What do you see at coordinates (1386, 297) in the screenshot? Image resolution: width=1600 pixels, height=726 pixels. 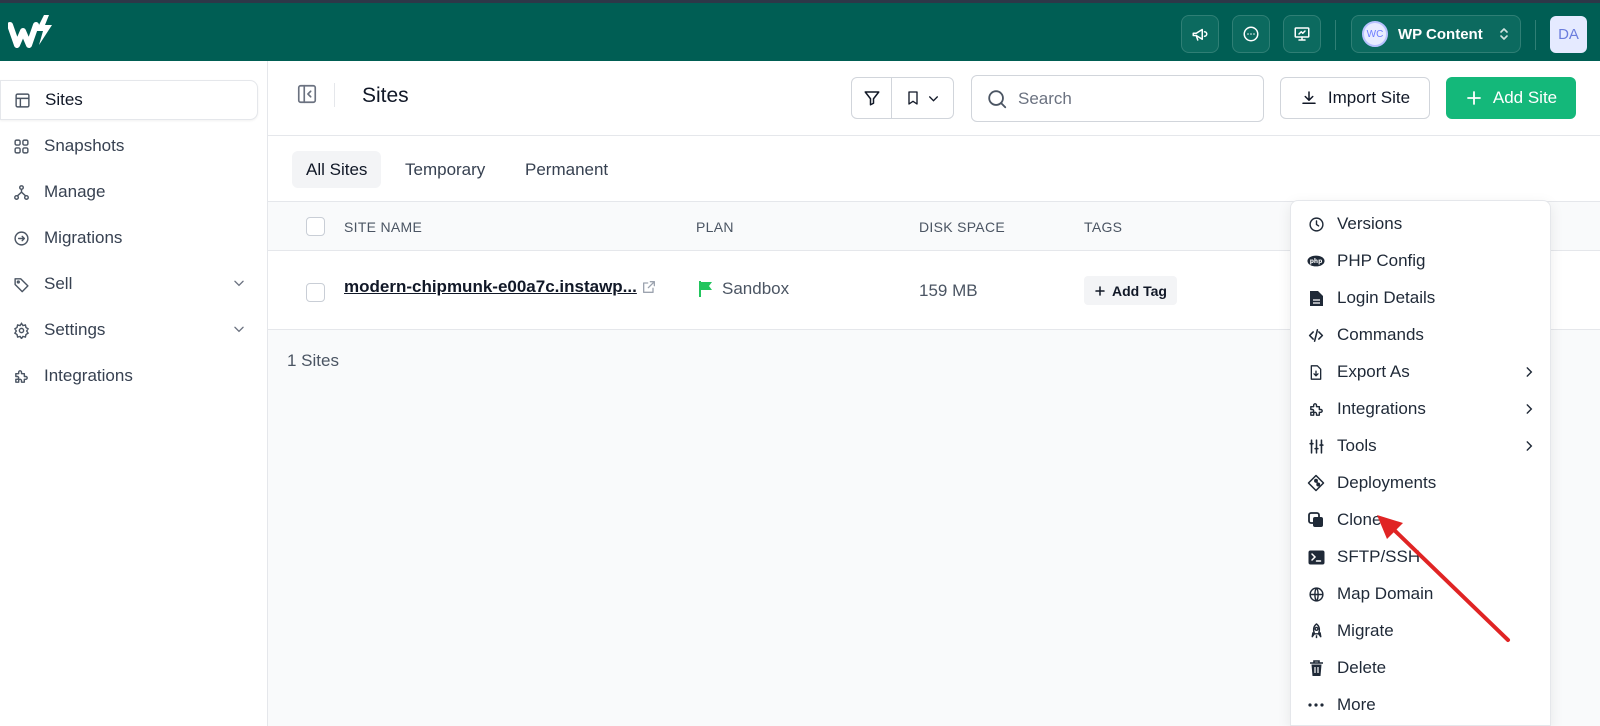 I see `menu-item-label: Login Details` at bounding box center [1386, 297].